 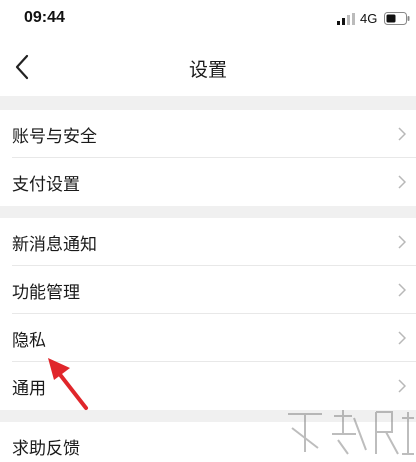 I want to click on status-time: 09:44, so click(x=44, y=17).